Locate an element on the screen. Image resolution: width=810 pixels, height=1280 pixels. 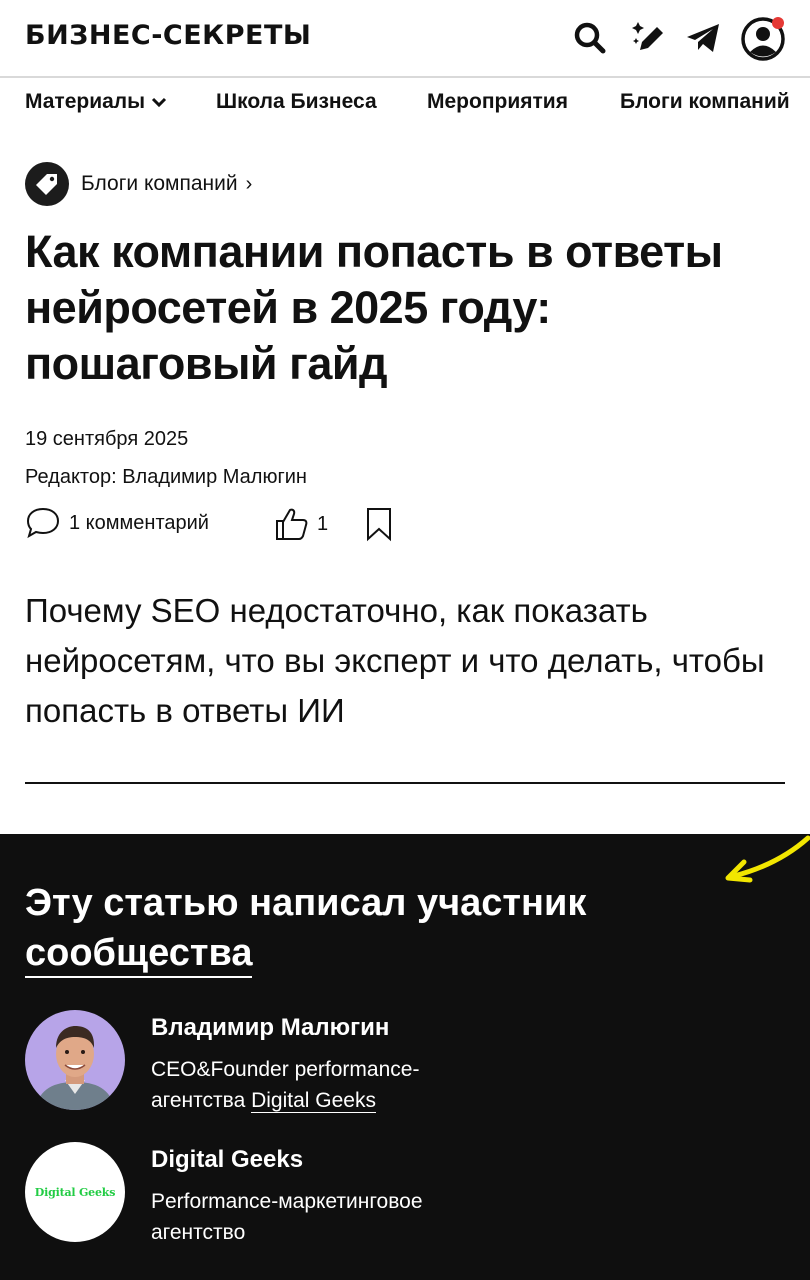
company-logo-text: Digital Geeks is located at coordinates (75, 1192).